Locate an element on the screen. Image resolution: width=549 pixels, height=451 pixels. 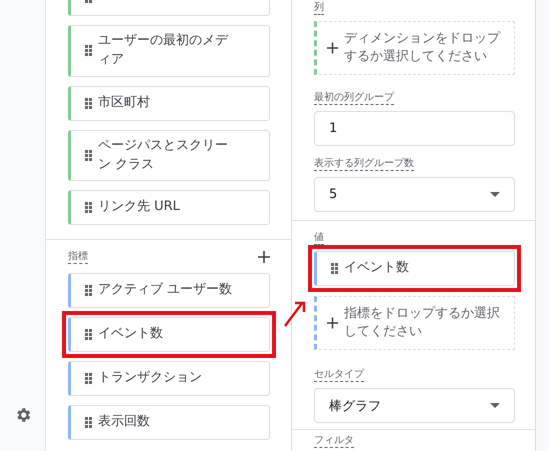
drop-zone: 指標をドロップするか選択してください is located at coordinates (414, 323).